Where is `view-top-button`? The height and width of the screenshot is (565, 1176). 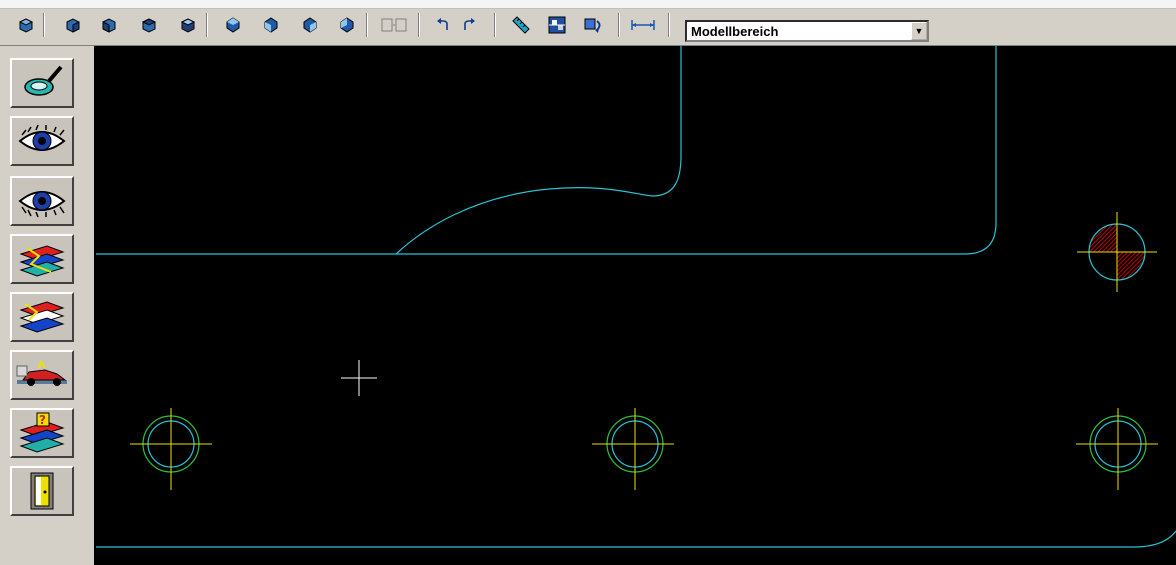
view-top-button is located at coordinates (26, 25).